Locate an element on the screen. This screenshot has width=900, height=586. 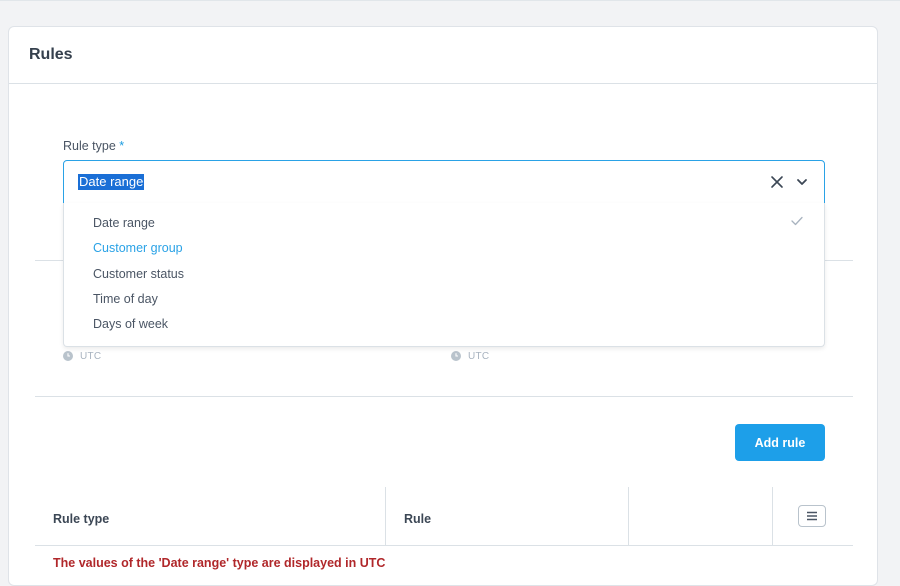
timezone-left: UTC is located at coordinates (82, 356).